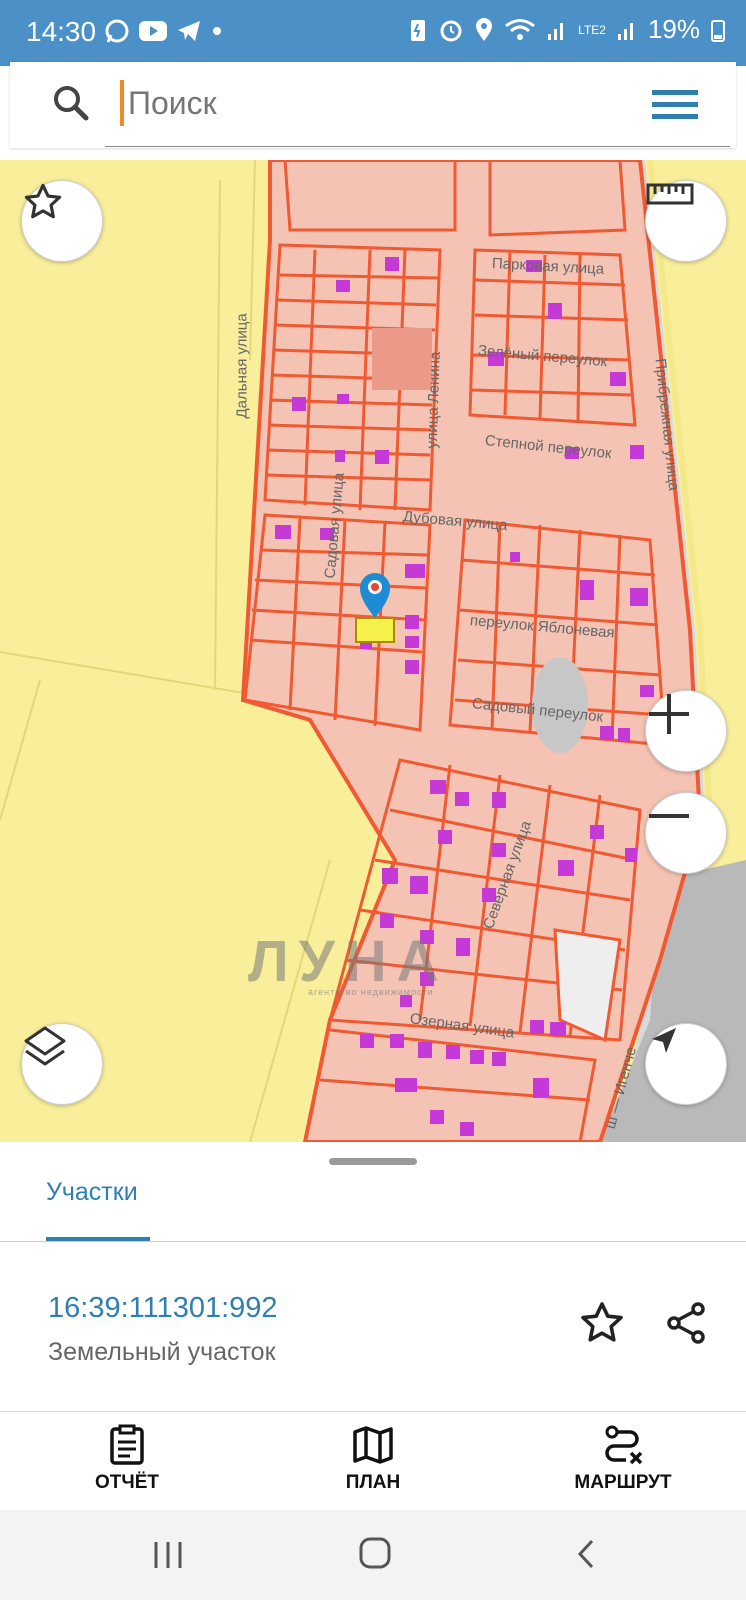 Image resolution: width=746 pixels, height=1600 pixels. I want to click on plan-button: ПЛАН, so click(373, 1459).